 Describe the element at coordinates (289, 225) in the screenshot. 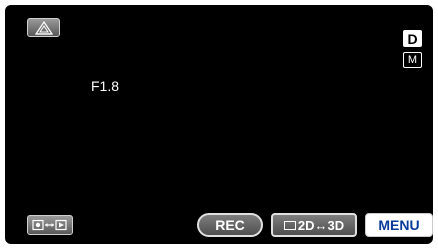

I see `screen-frame-icon` at that location.